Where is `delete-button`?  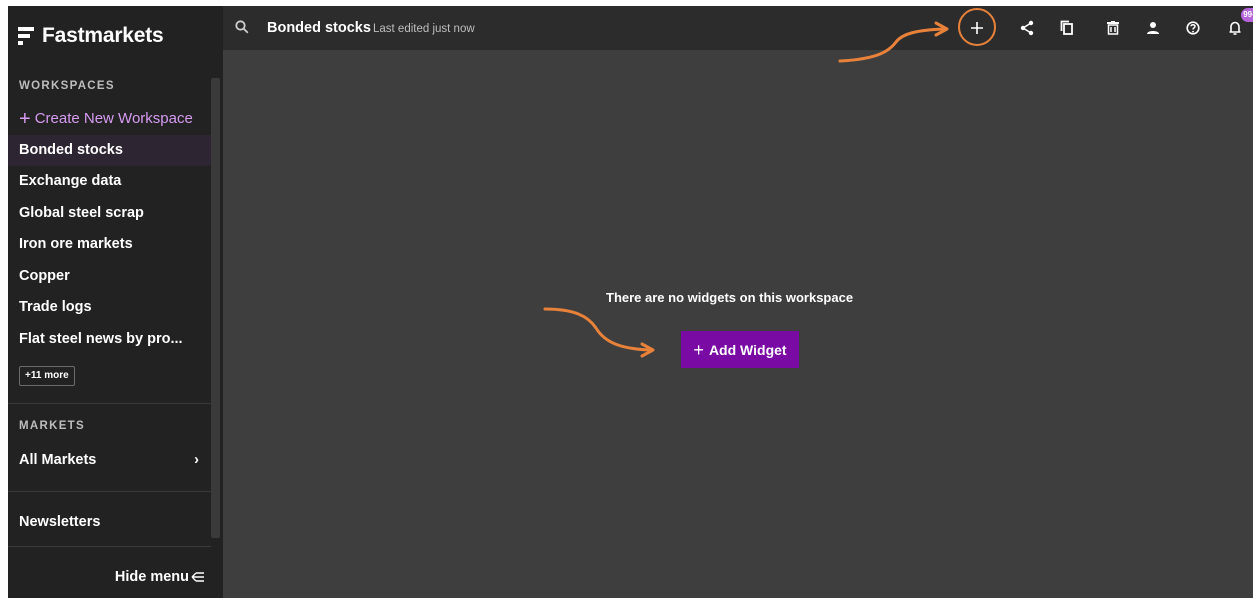 delete-button is located at coordinates (1113, 28).